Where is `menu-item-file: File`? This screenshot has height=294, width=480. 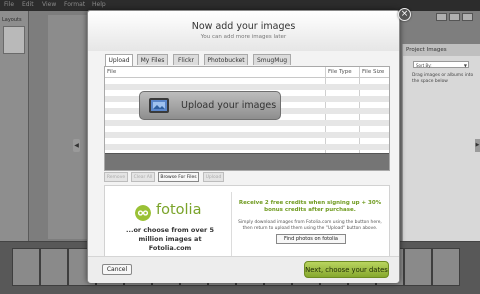 menu-item-file: File is located at coordinates (9, 4).